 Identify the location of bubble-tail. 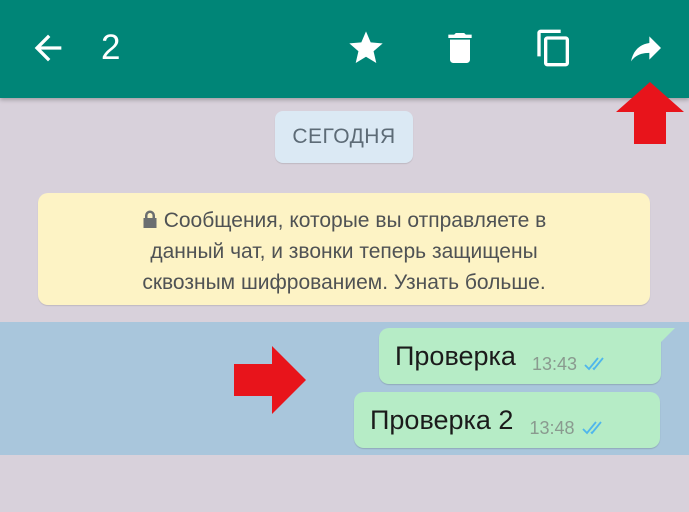
(668, 335).